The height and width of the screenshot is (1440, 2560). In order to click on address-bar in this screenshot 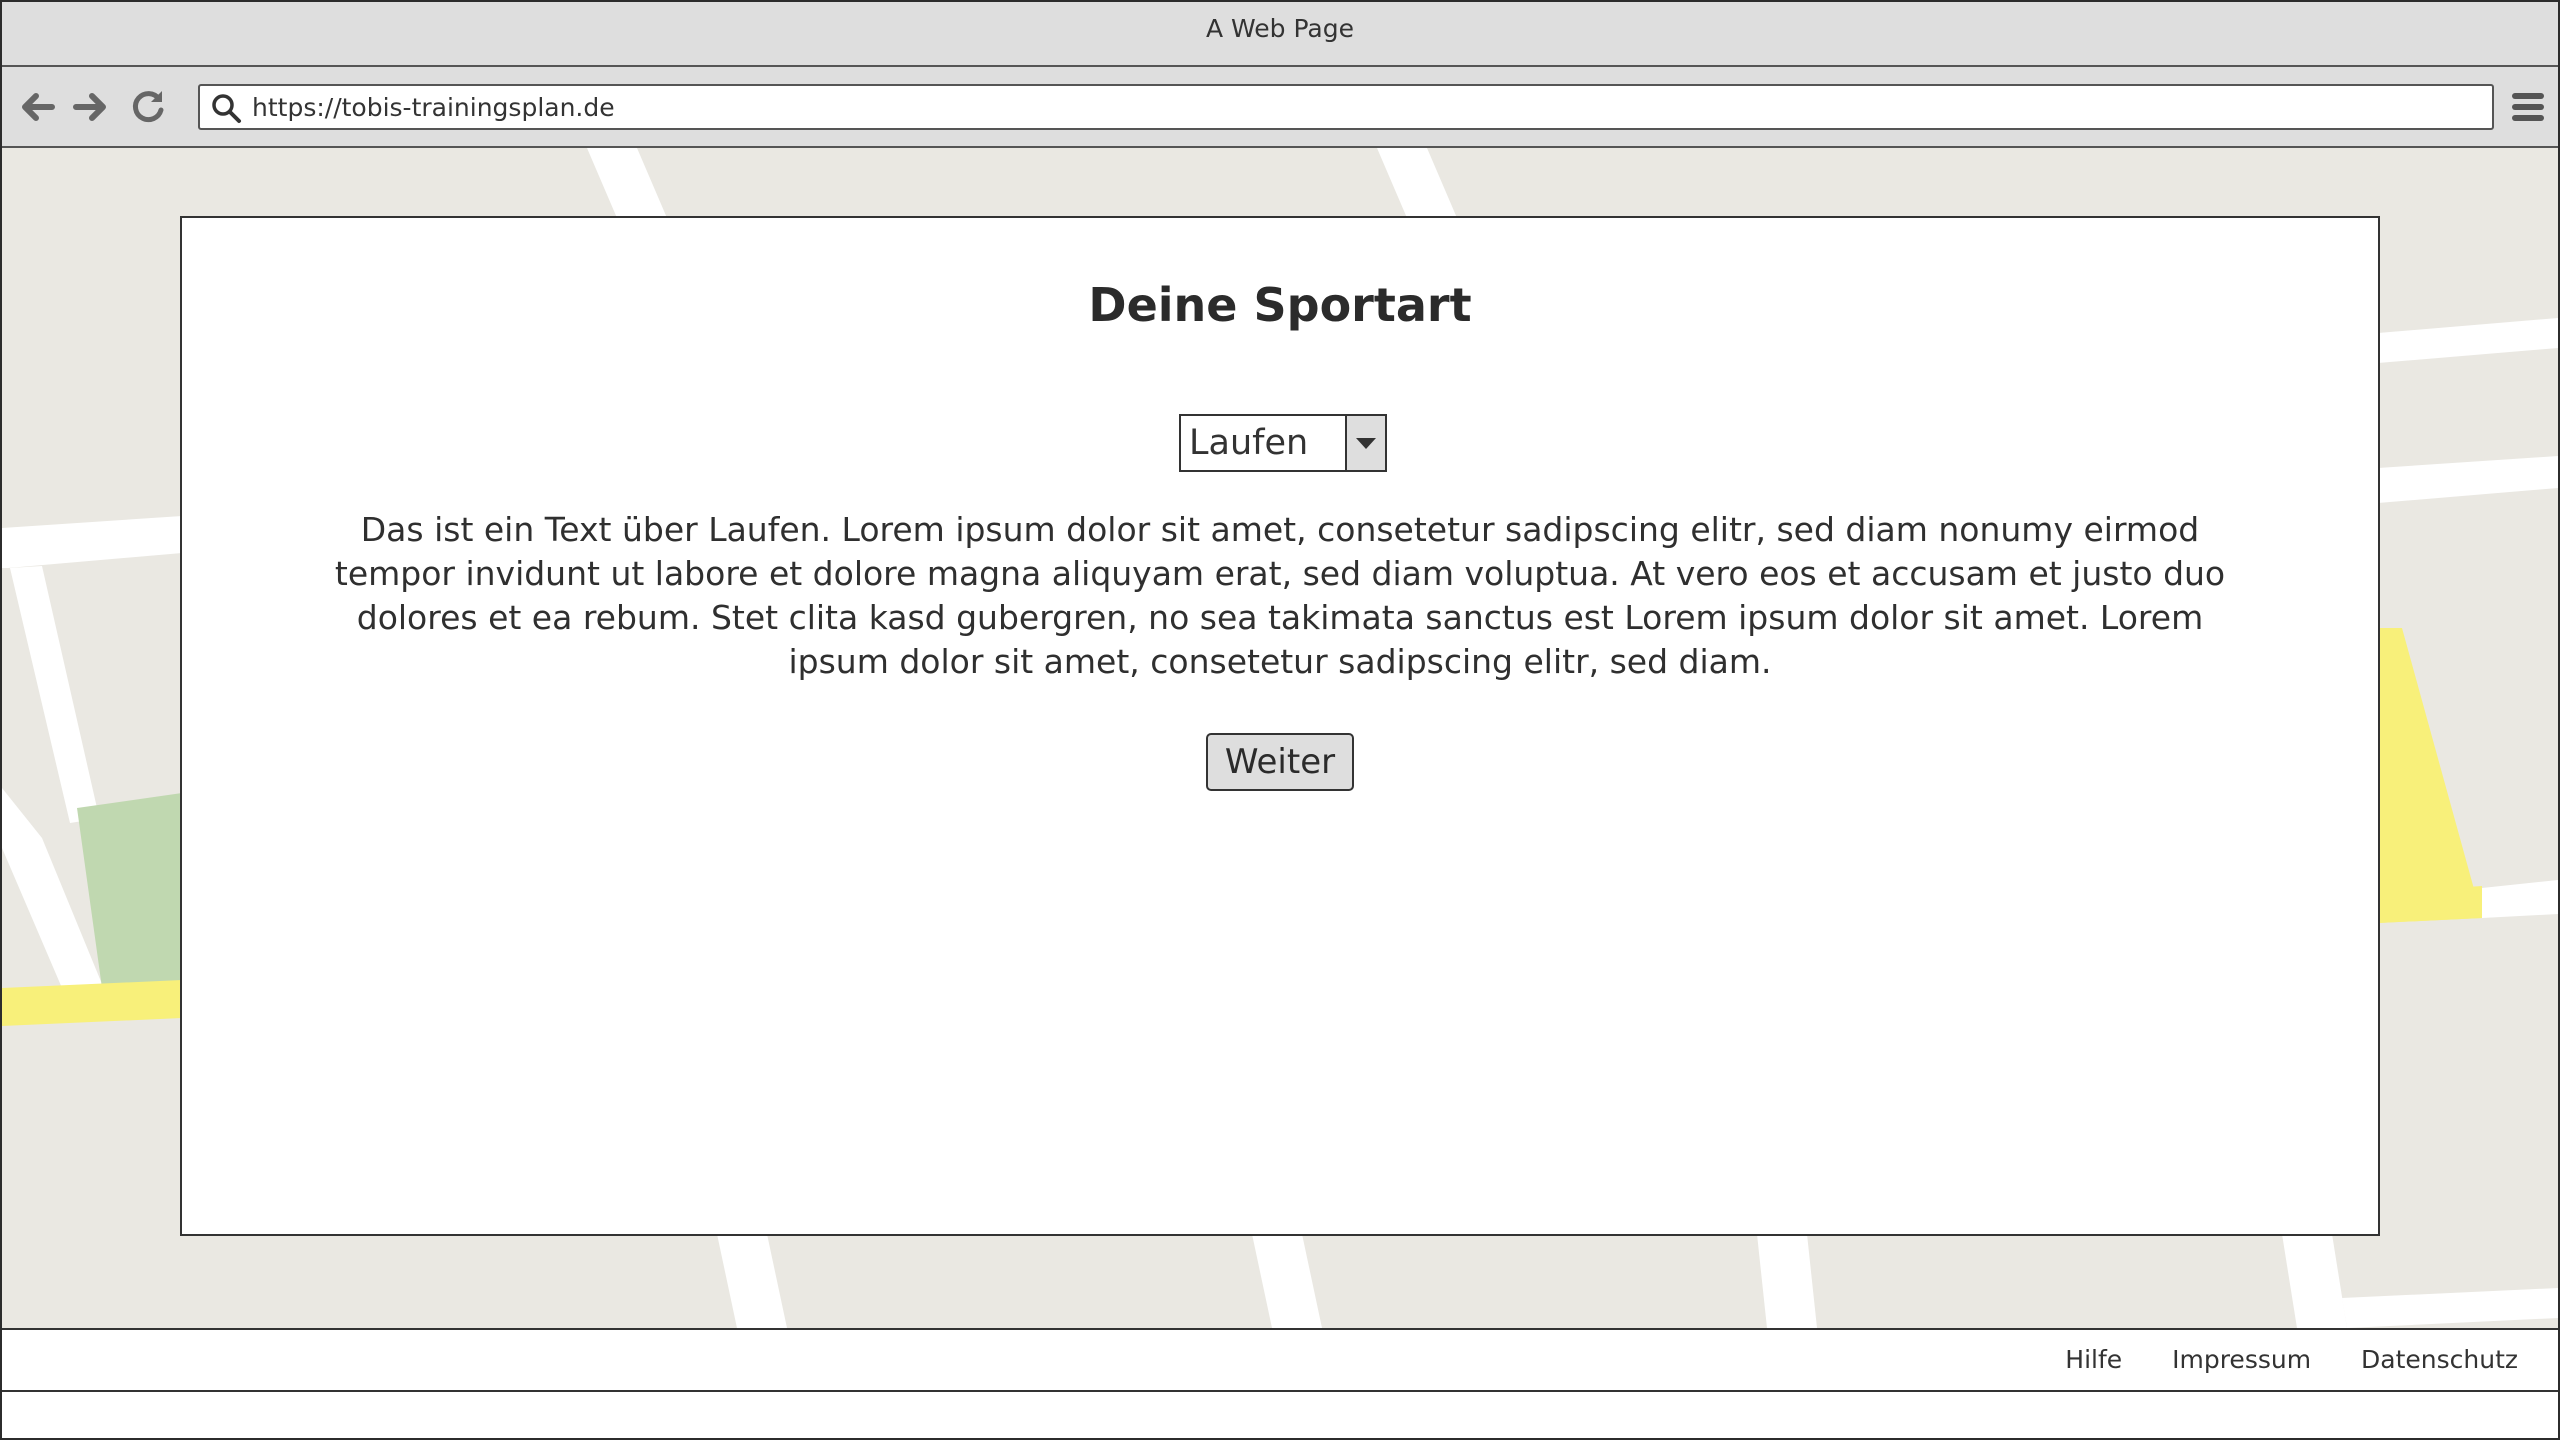, I will do `click(1346, 107)`.